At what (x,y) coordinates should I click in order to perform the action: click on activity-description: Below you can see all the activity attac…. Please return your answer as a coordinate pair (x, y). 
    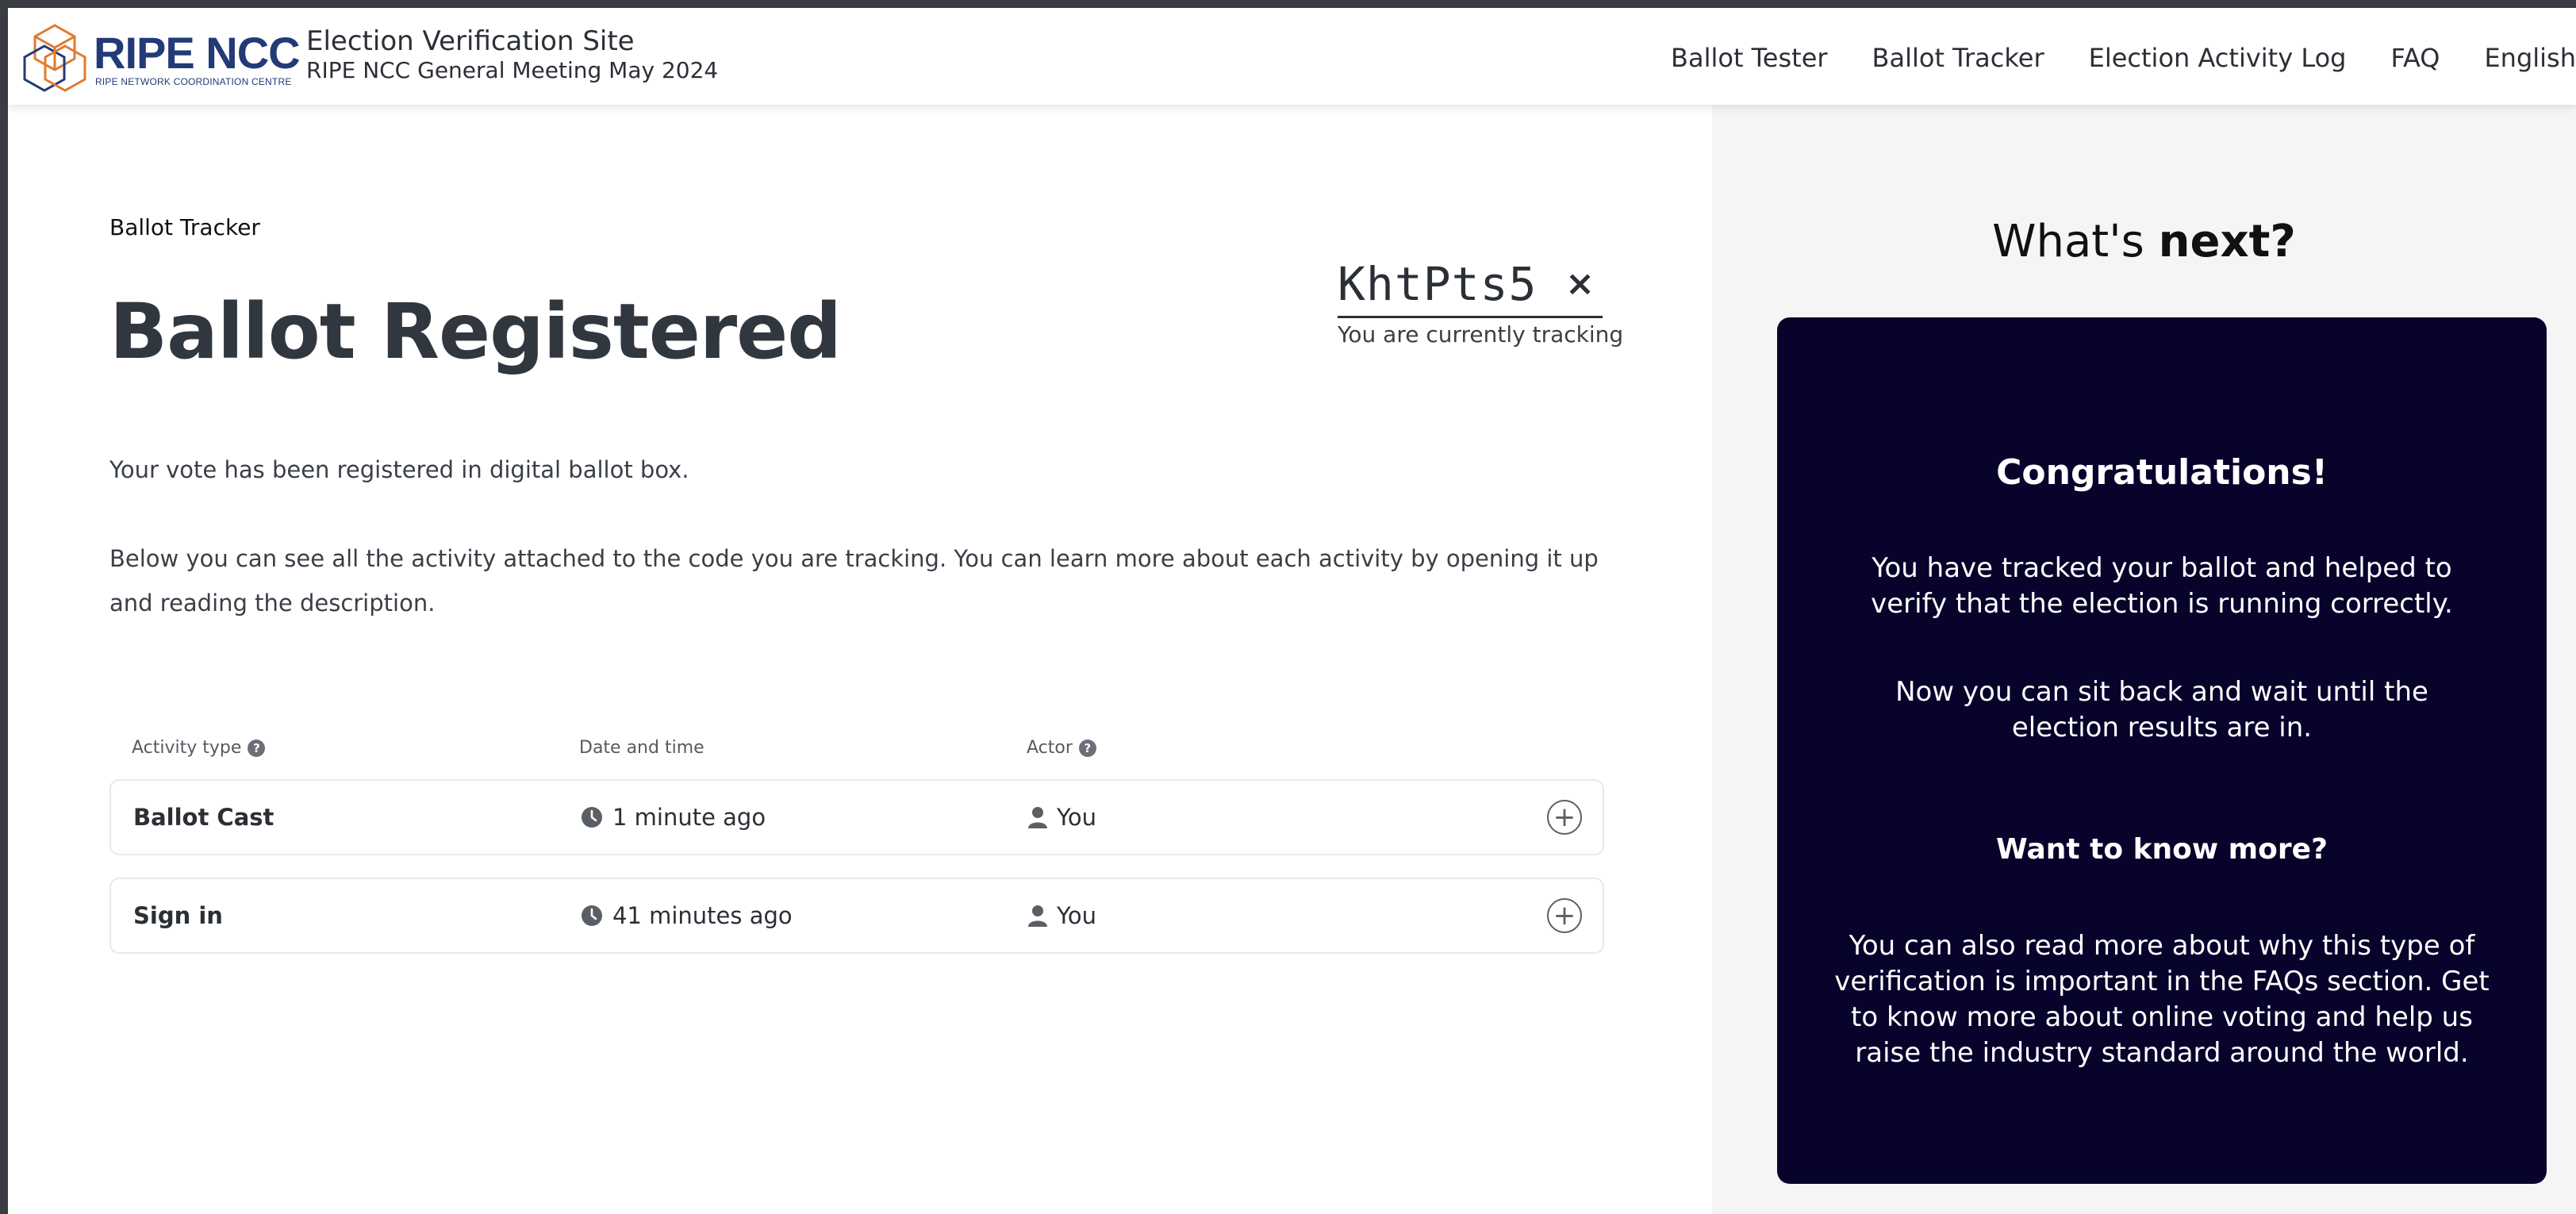
    Looking at the image, I should click on (854, 581).